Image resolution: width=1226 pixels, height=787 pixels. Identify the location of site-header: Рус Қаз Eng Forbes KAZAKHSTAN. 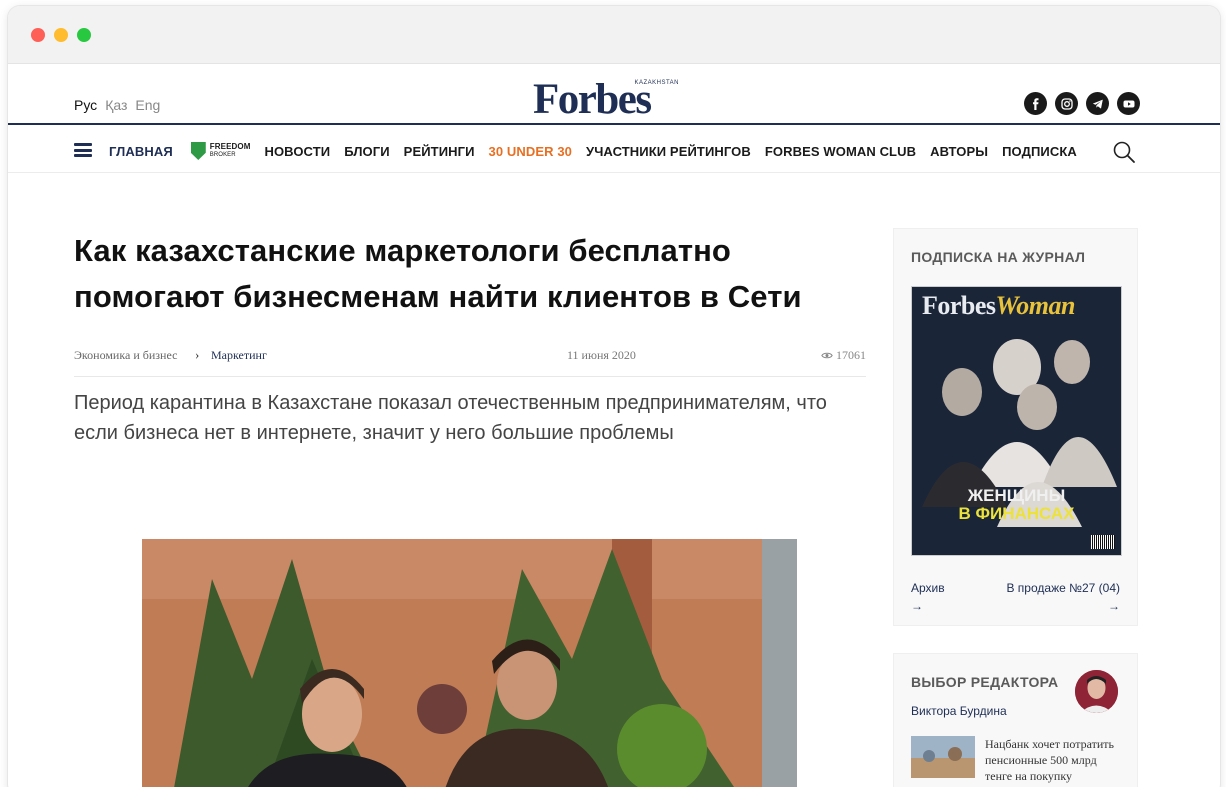
(614, 94).